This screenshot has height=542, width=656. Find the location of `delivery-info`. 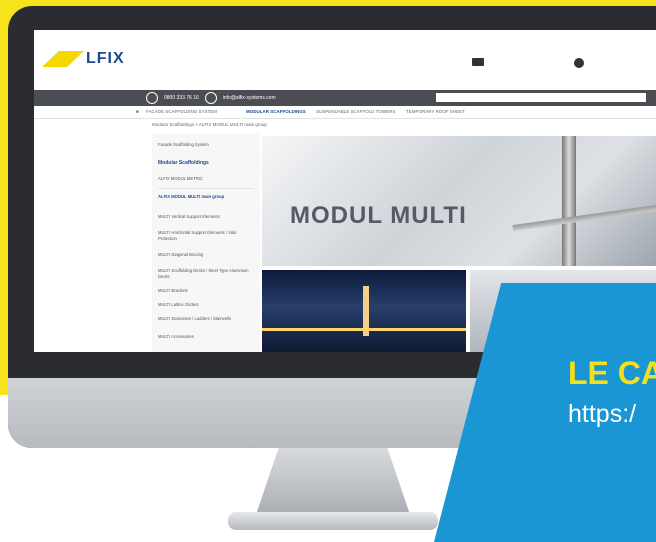

delivery-info is located at coordinates (481, 62).